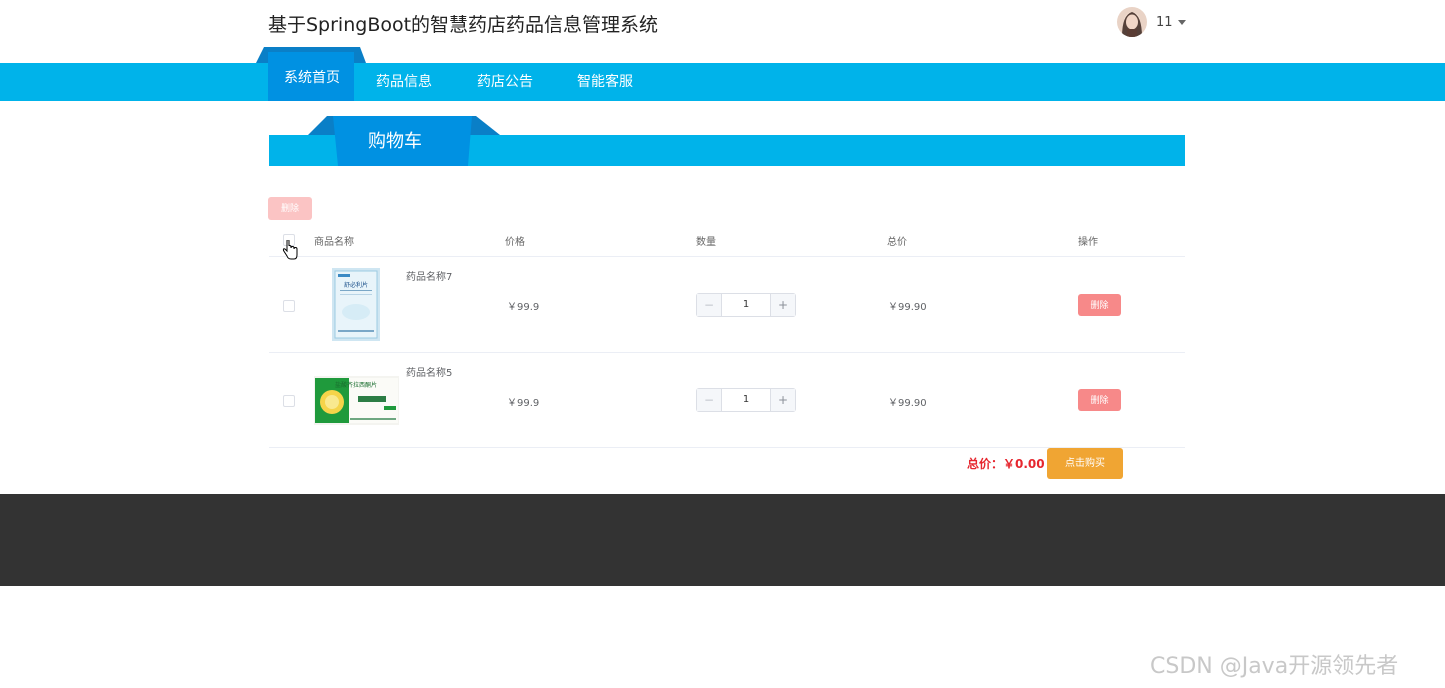 The image size is (1445, 688). Describe the element at coordinates (706, 242) in the screenshot. I see `column-header-quantity: 数量` at that location.